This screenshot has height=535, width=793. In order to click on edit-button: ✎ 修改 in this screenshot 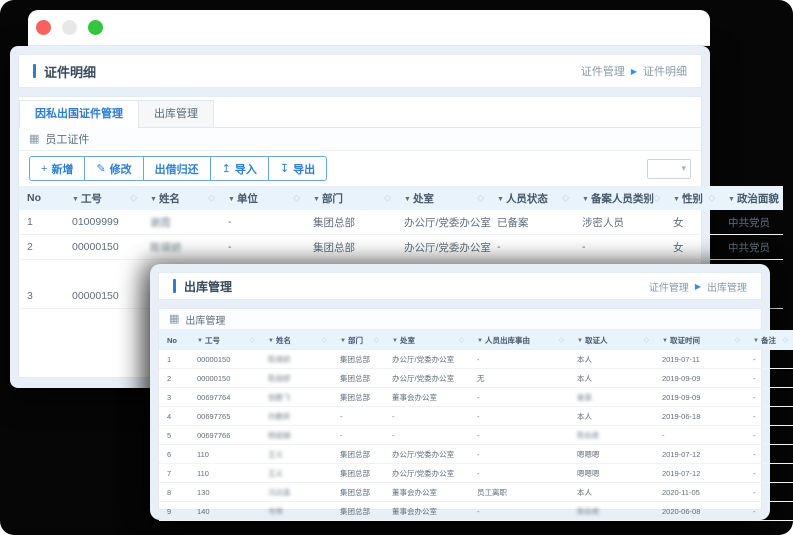, I will do `click(114, 168)`.